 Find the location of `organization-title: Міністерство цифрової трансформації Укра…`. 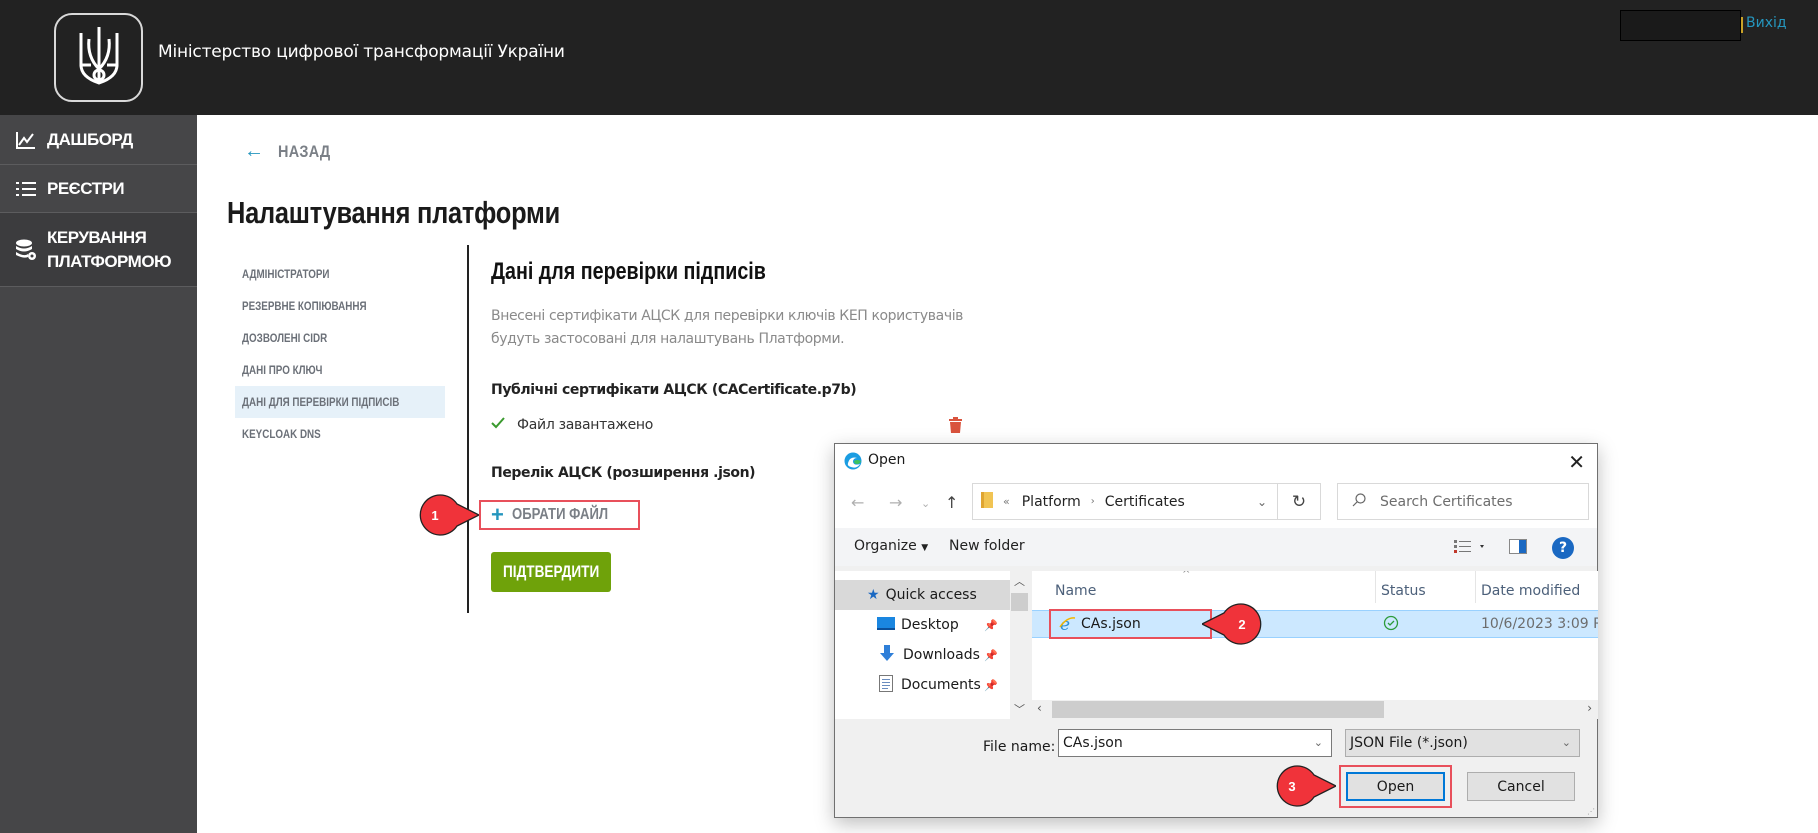

organization-title: Міністерство цифрової трансформації Укра… is located at coordinates (361, 52).